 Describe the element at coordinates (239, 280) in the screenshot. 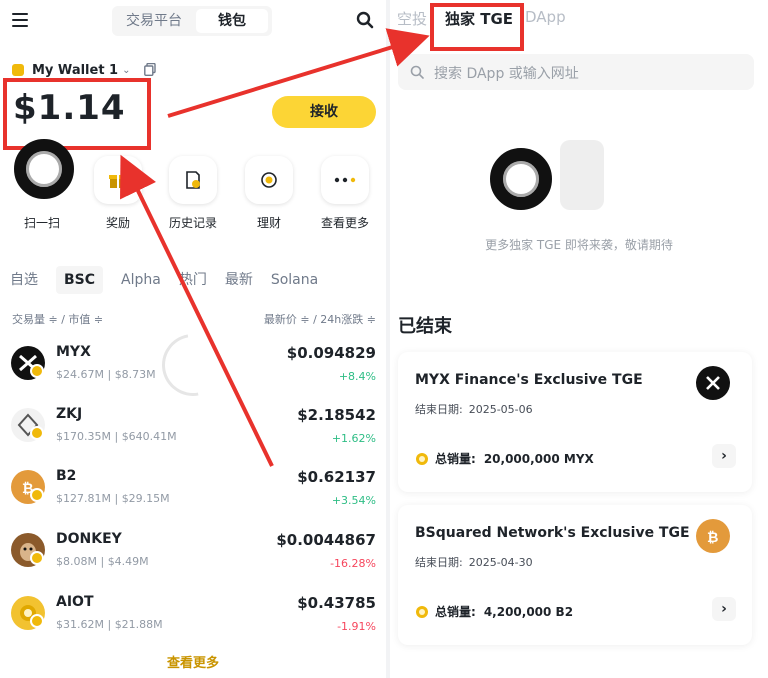

I see `tab-newest: 最新` at that location.